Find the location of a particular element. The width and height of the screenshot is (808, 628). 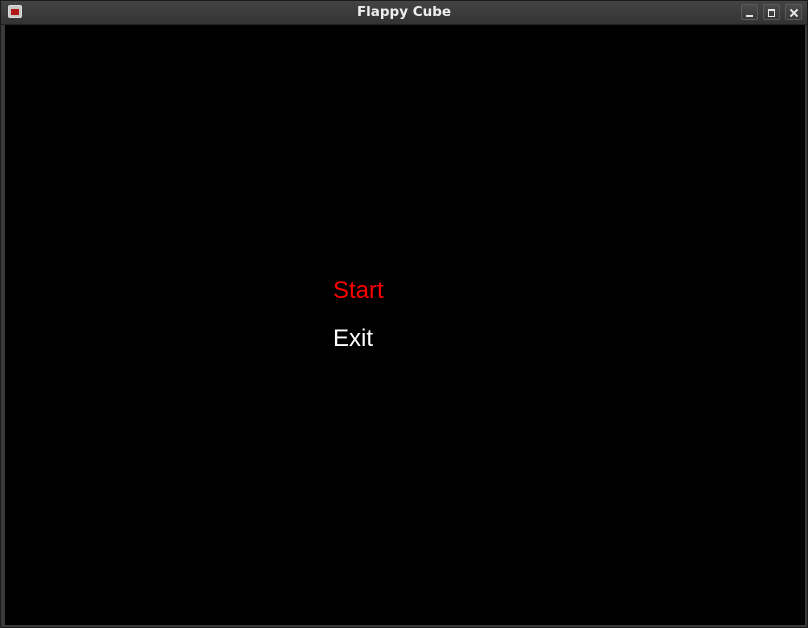

menu-item-exit: Exit is located at coordinates (353, 339).